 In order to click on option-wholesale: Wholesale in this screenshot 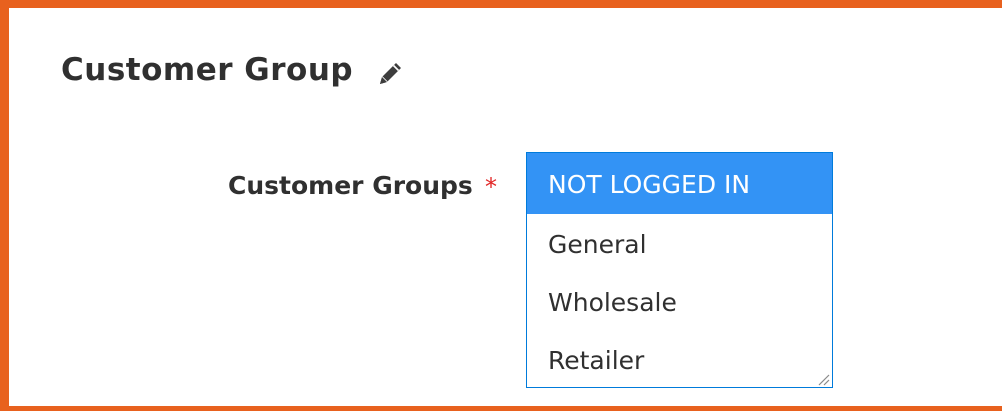, I will do `click(679, 301)`.